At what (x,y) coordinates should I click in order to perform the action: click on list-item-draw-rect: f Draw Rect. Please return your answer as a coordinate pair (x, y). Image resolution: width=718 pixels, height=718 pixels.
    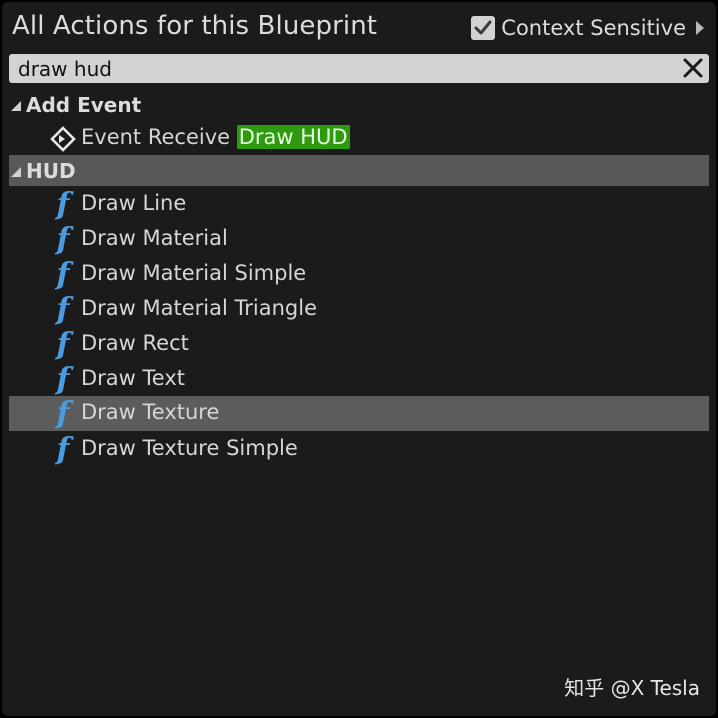
    Looking at the image, I should click on (359, 344).